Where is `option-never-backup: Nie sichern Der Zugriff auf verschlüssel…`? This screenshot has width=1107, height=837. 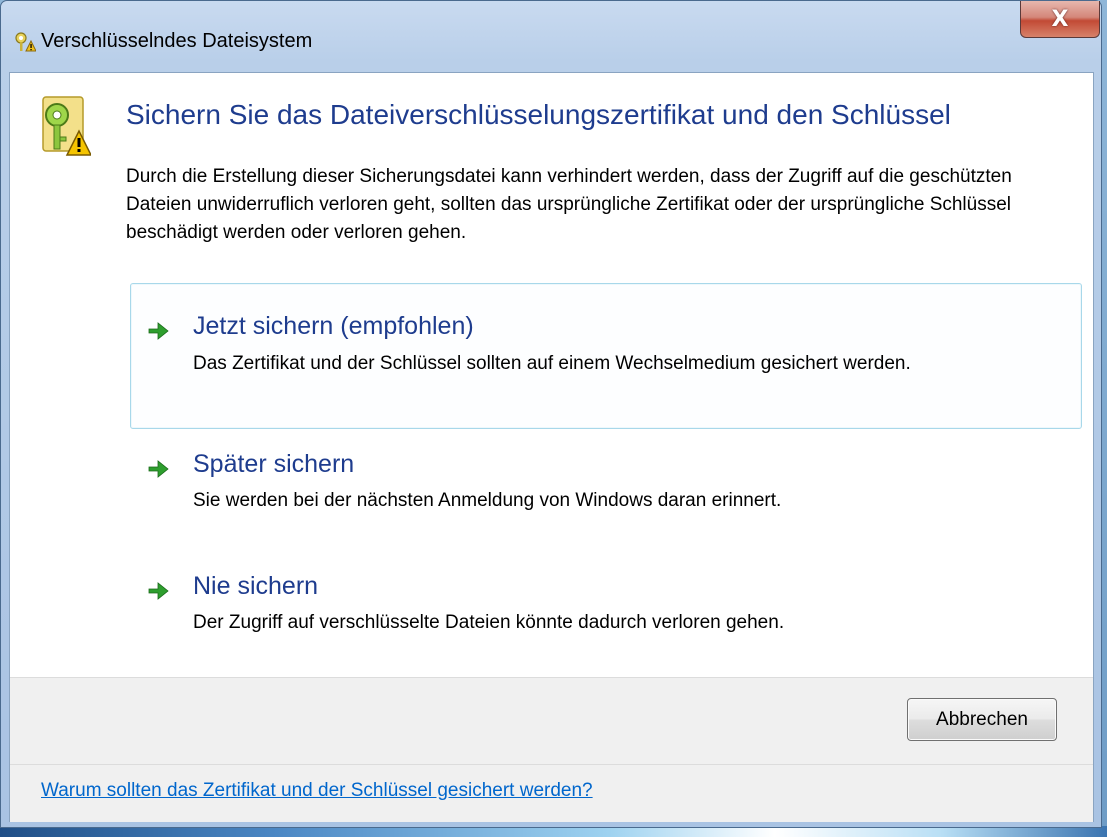 option-never-backup: Nie sichern Der Zugriff auf verschlüssel… is located at coordinates (606, 615).